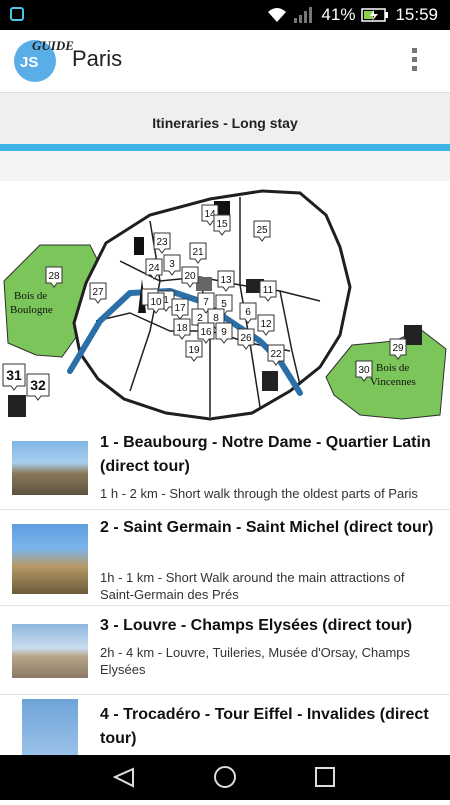  Describe the element at coordinates (398, 348) in the screenshot. I see `map-marker-label: 29` at that location.